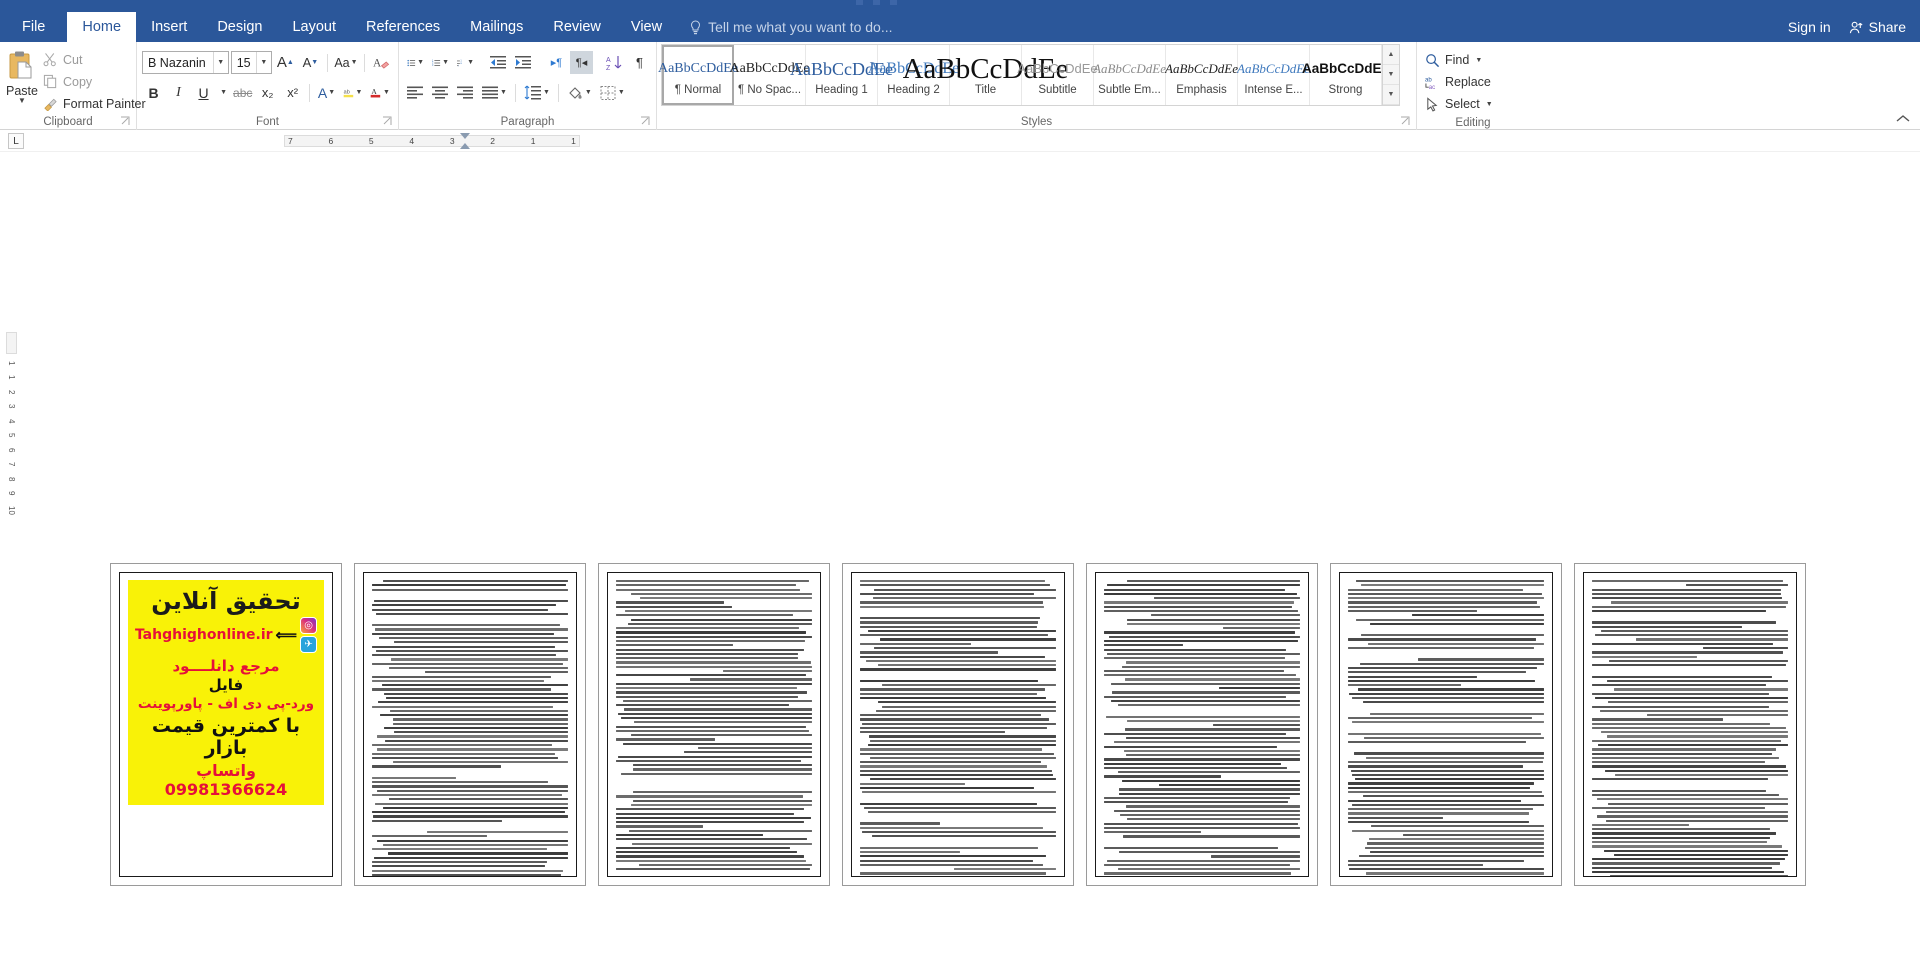 This screenshot has height=976, width=1920. I want to click on tab-view: View, so click(646, 27).